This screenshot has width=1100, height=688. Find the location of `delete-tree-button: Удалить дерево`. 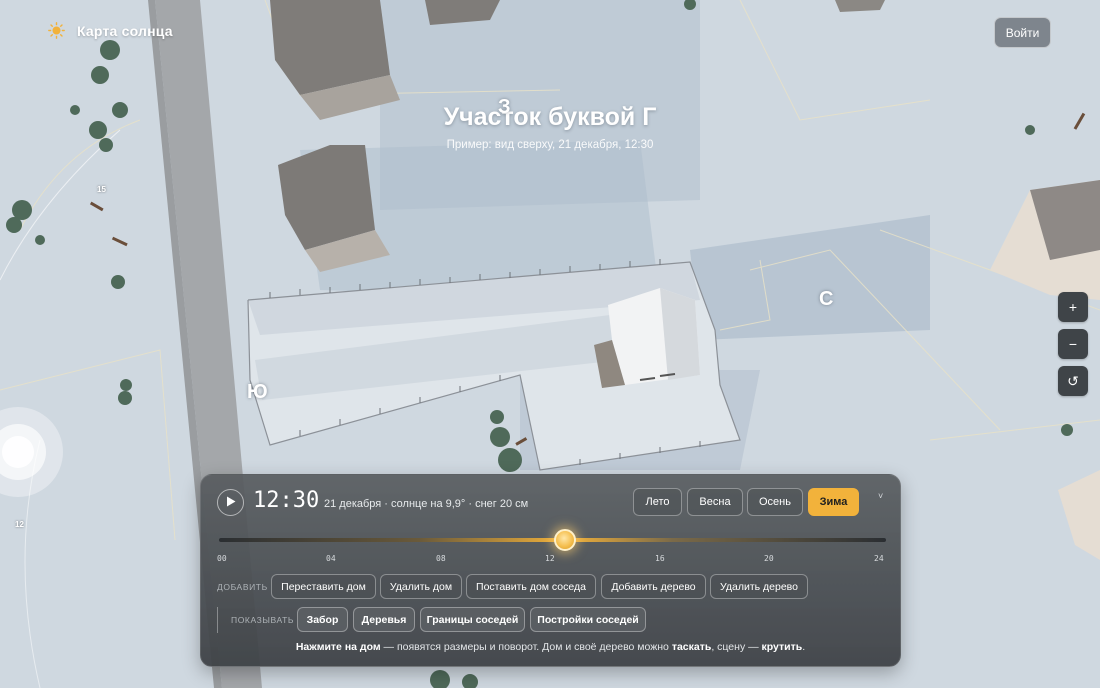

delete-tree-button: Удалить дерево is located at coordinates (759, 586).